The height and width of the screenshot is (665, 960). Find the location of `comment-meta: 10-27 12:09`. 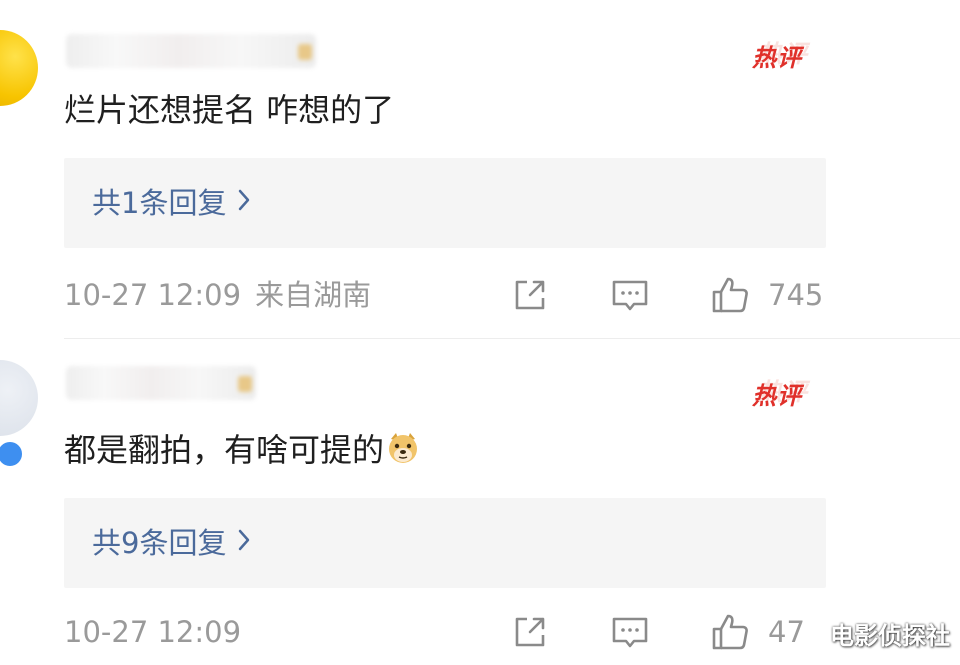

comment-meta: 10-27 12:09 is located at coordinates (152, 632).